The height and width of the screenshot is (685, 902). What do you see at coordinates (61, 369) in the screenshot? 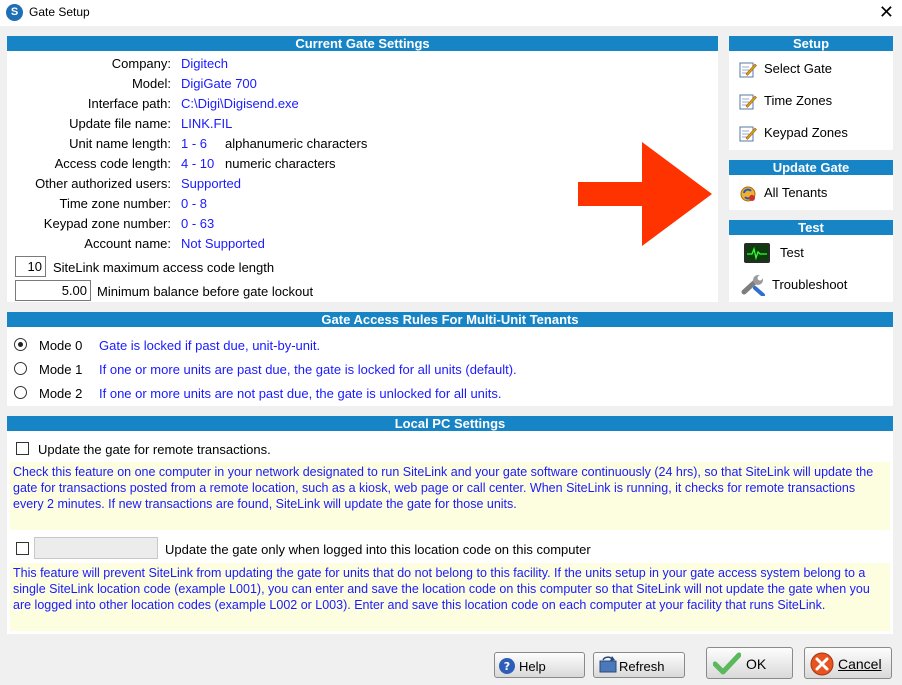
I see `mode-label: Mode 1` at bounding box center [61, 369].